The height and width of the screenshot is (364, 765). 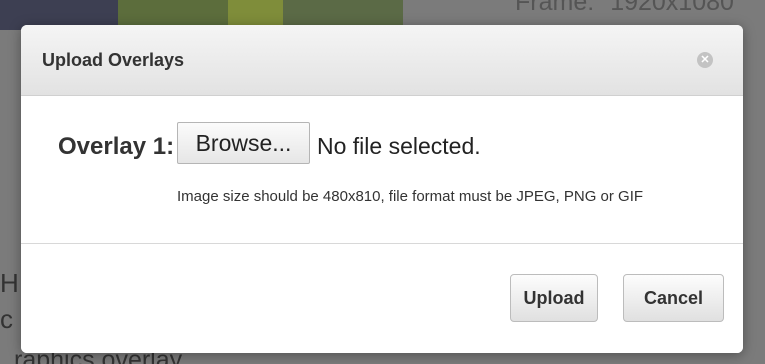 What do you see at coordinates (705, 60) in the screenshot?
I see `close-icon: ✕` at bounding box center [705, 60].